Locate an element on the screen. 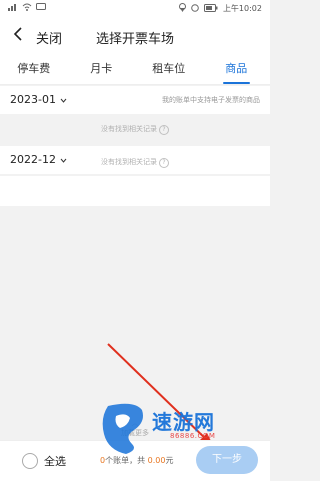  select-all-label: 全选 is located at coordinates (55, 461).